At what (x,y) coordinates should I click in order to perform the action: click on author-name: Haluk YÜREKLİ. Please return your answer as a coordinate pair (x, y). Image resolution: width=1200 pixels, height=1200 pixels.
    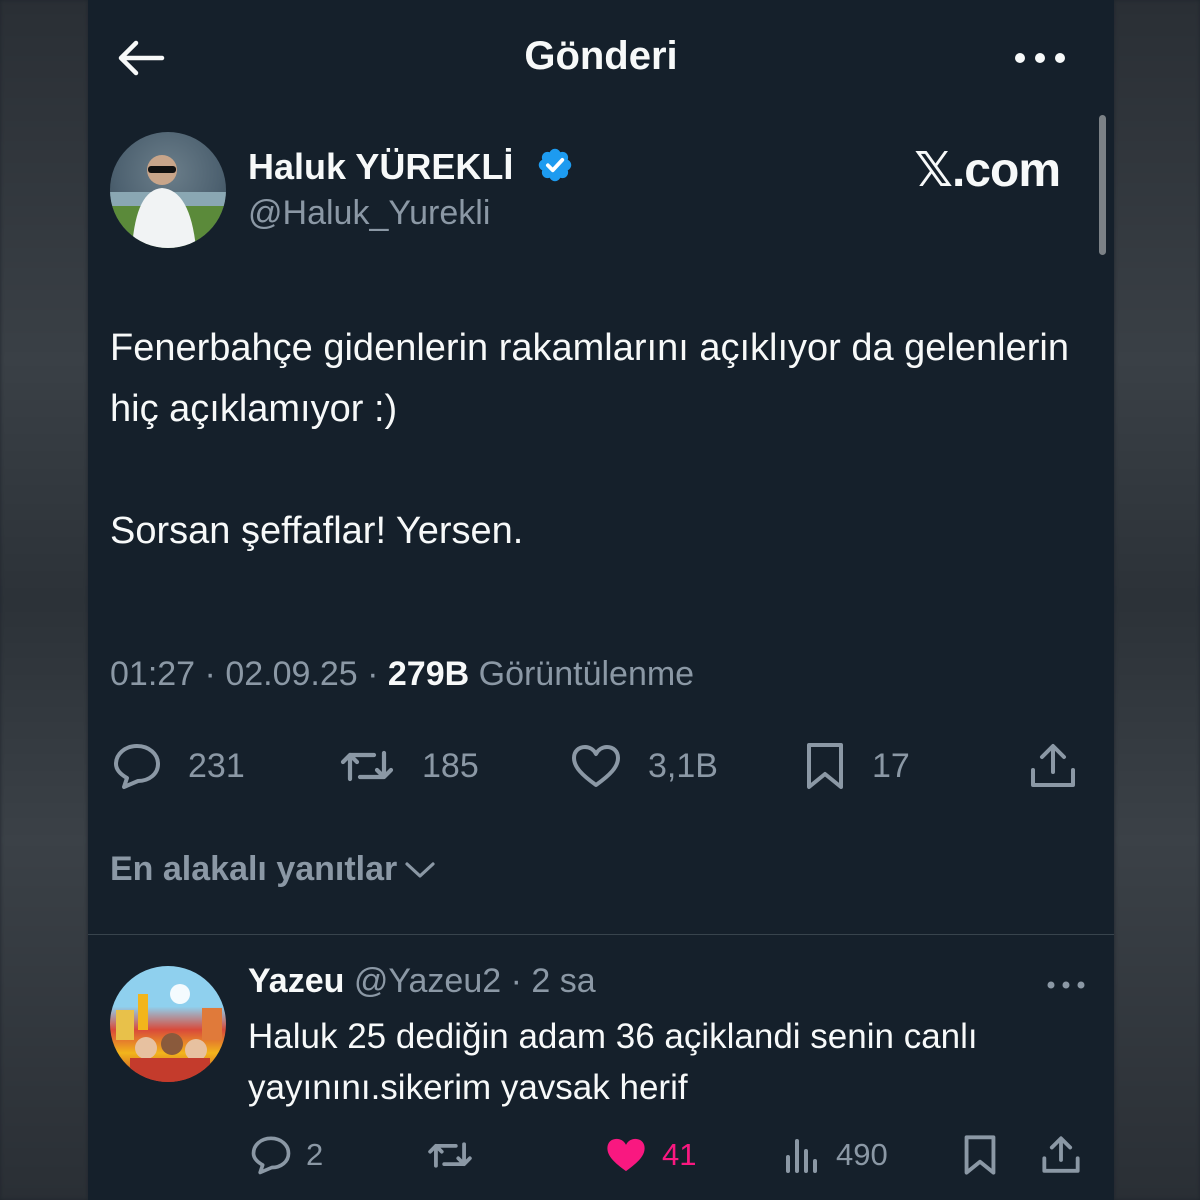
    Looking at the image, I should click on (380, 167).